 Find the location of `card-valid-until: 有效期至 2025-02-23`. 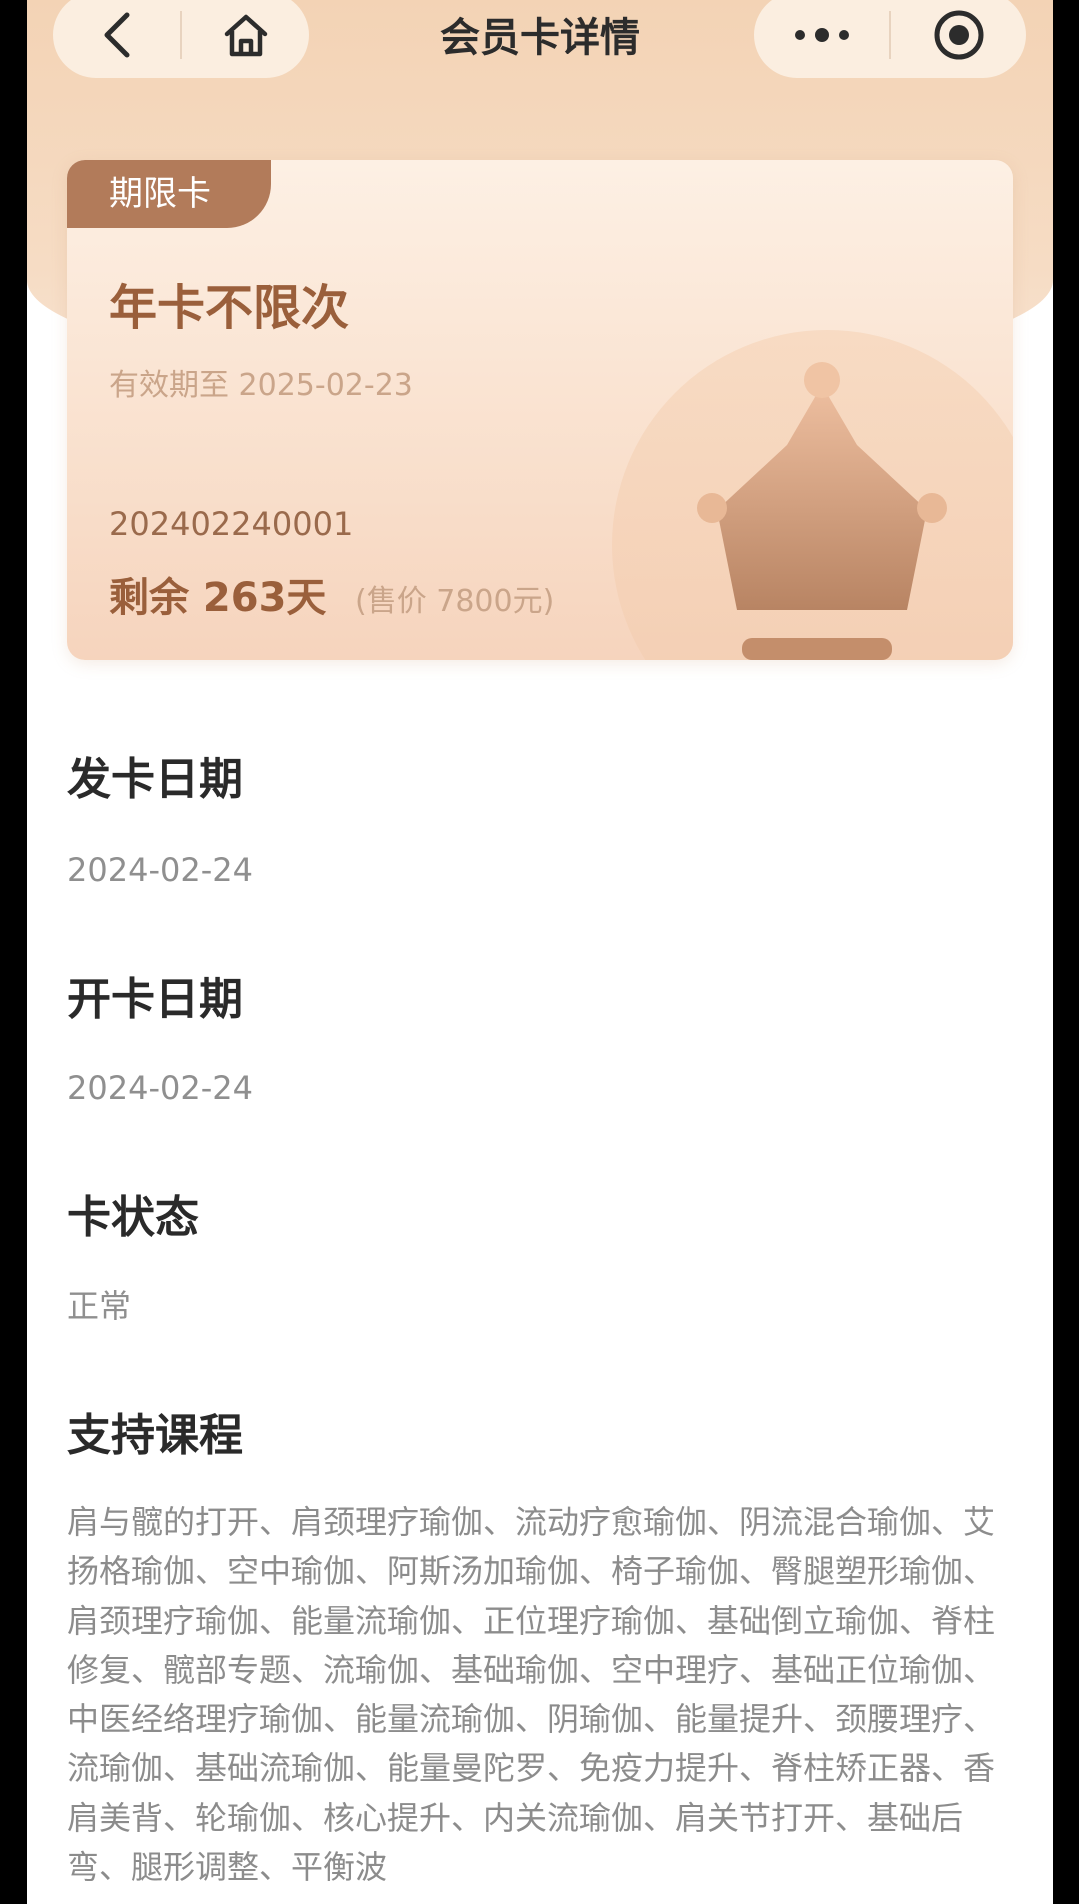

card-valid-until: 有效期至 2025-02-23 is located at coordinates (261, 385).